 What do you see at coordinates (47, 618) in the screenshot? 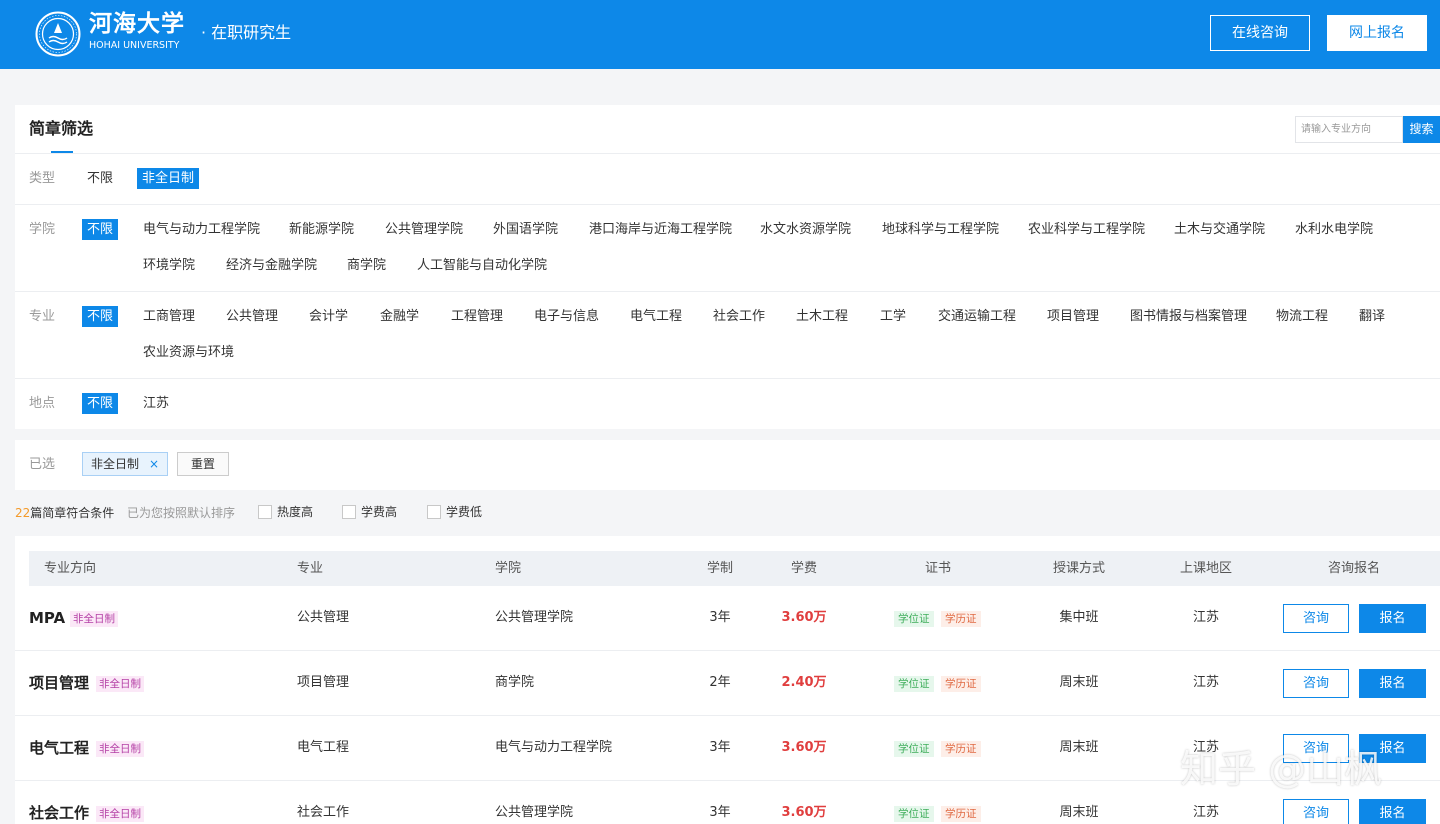
I see `direction-name: MPA` at bounding box center [47, 618].